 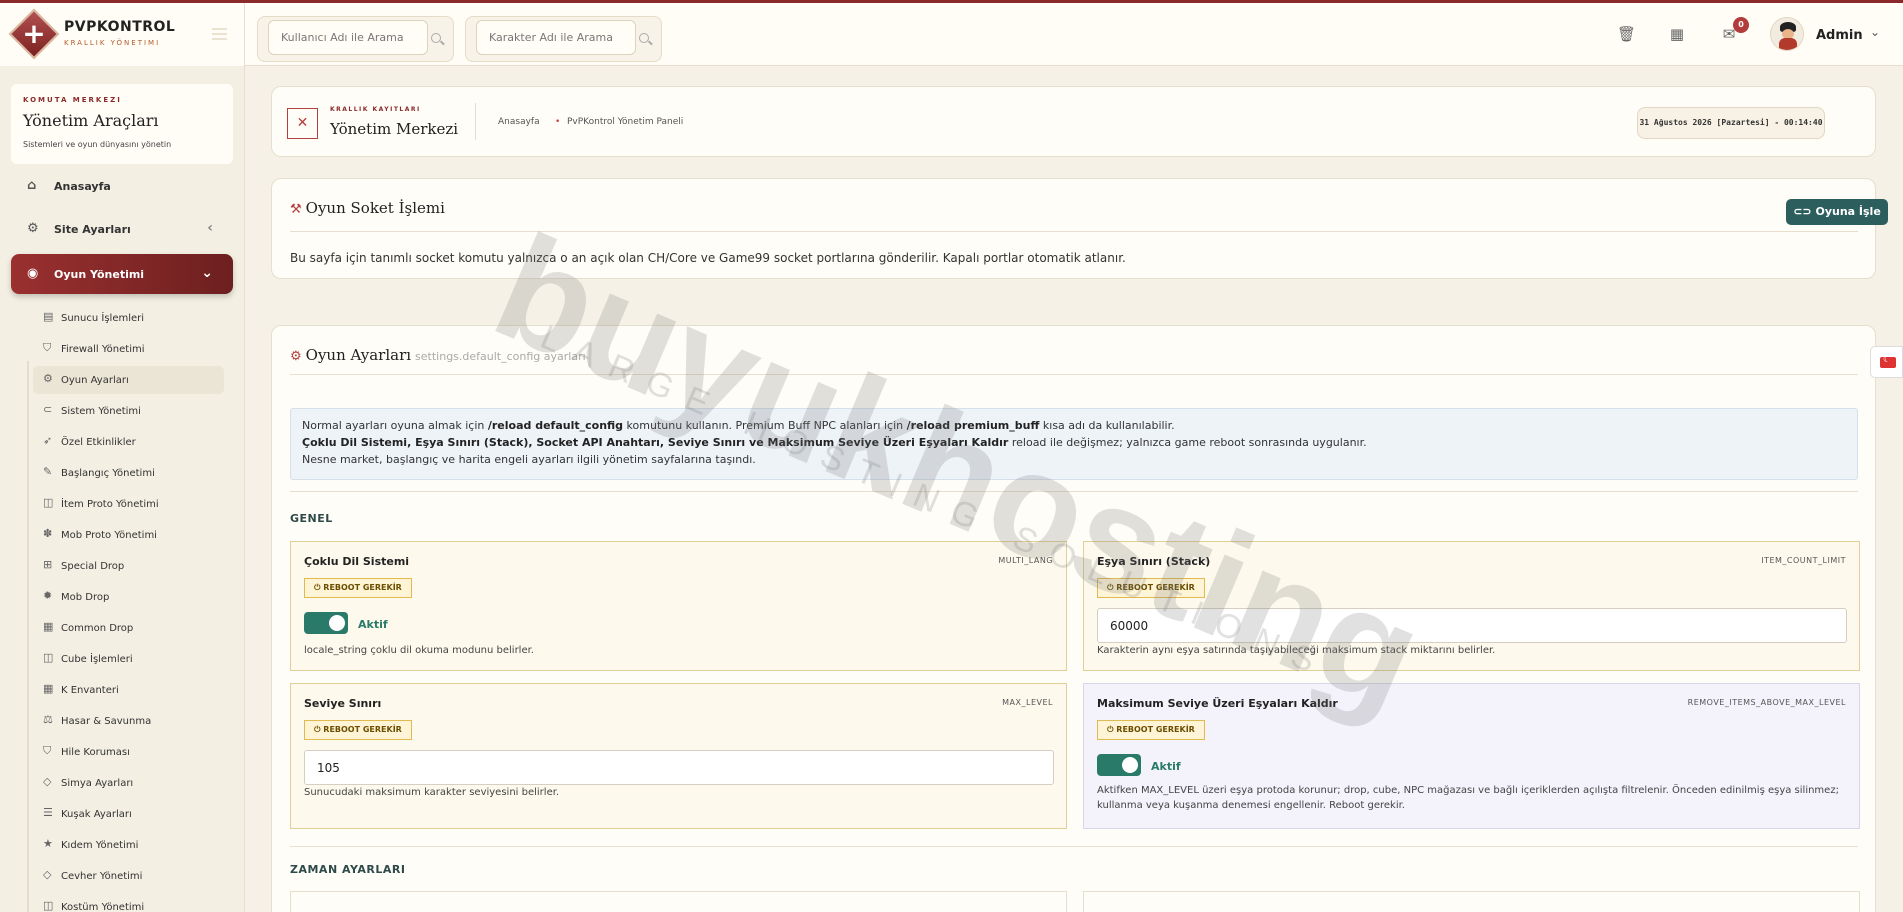 I want to click on sub-item-kostum: ◫ Kostüm Yönetimi, so click(x=128, y=902).